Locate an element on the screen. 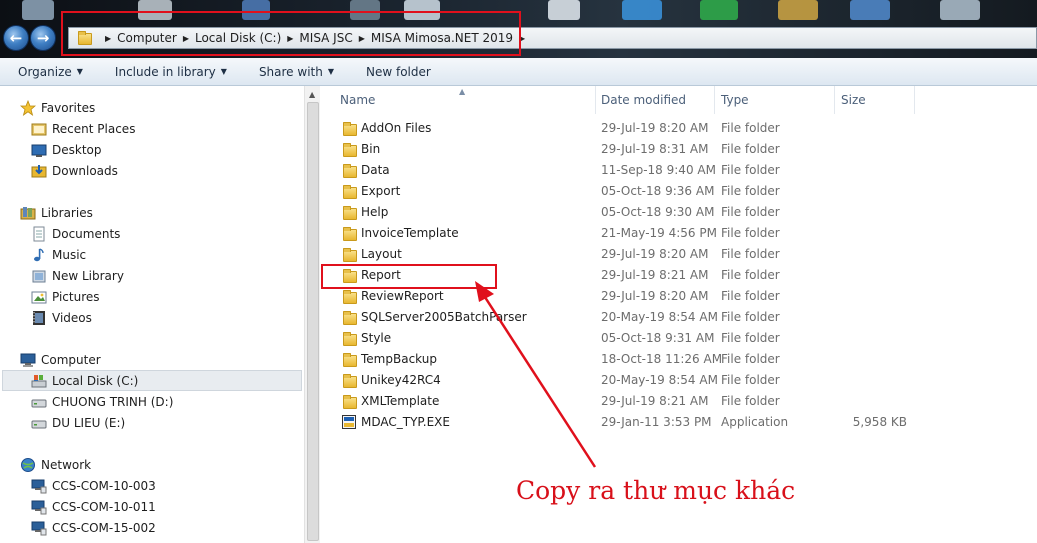 This screenshot has width=1037, height=543. nav-item-new-library: New Library is located at coordinates (77, 275).